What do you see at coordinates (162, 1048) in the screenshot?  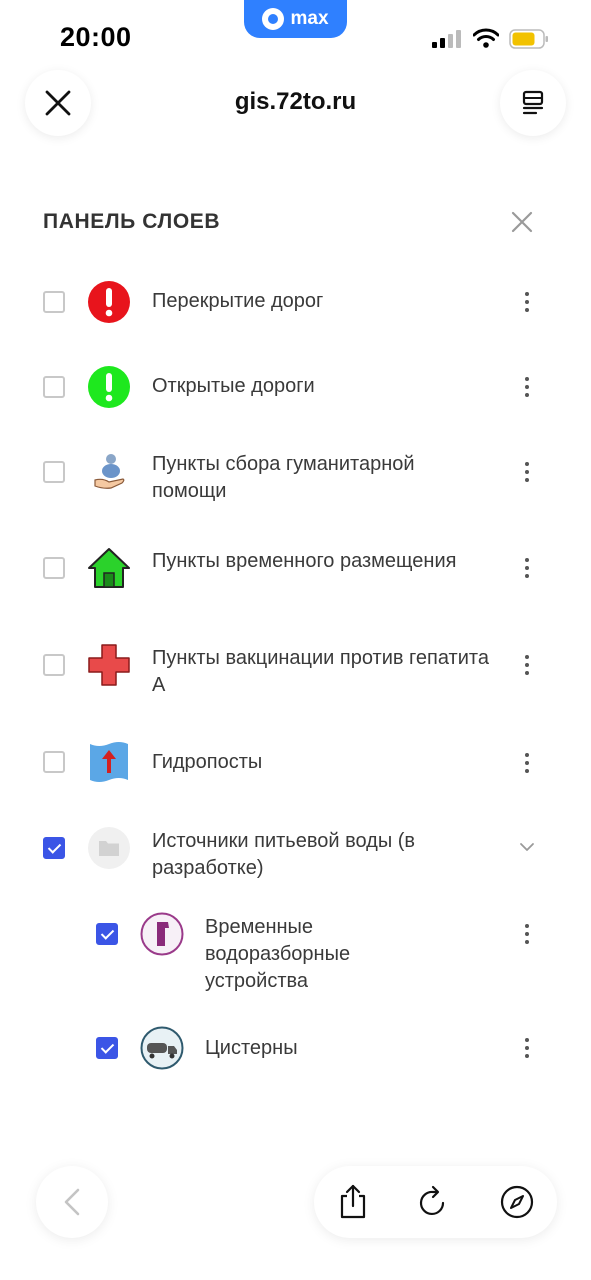 I see `tanker-truck-icon` at bounding box center [162, 1048].